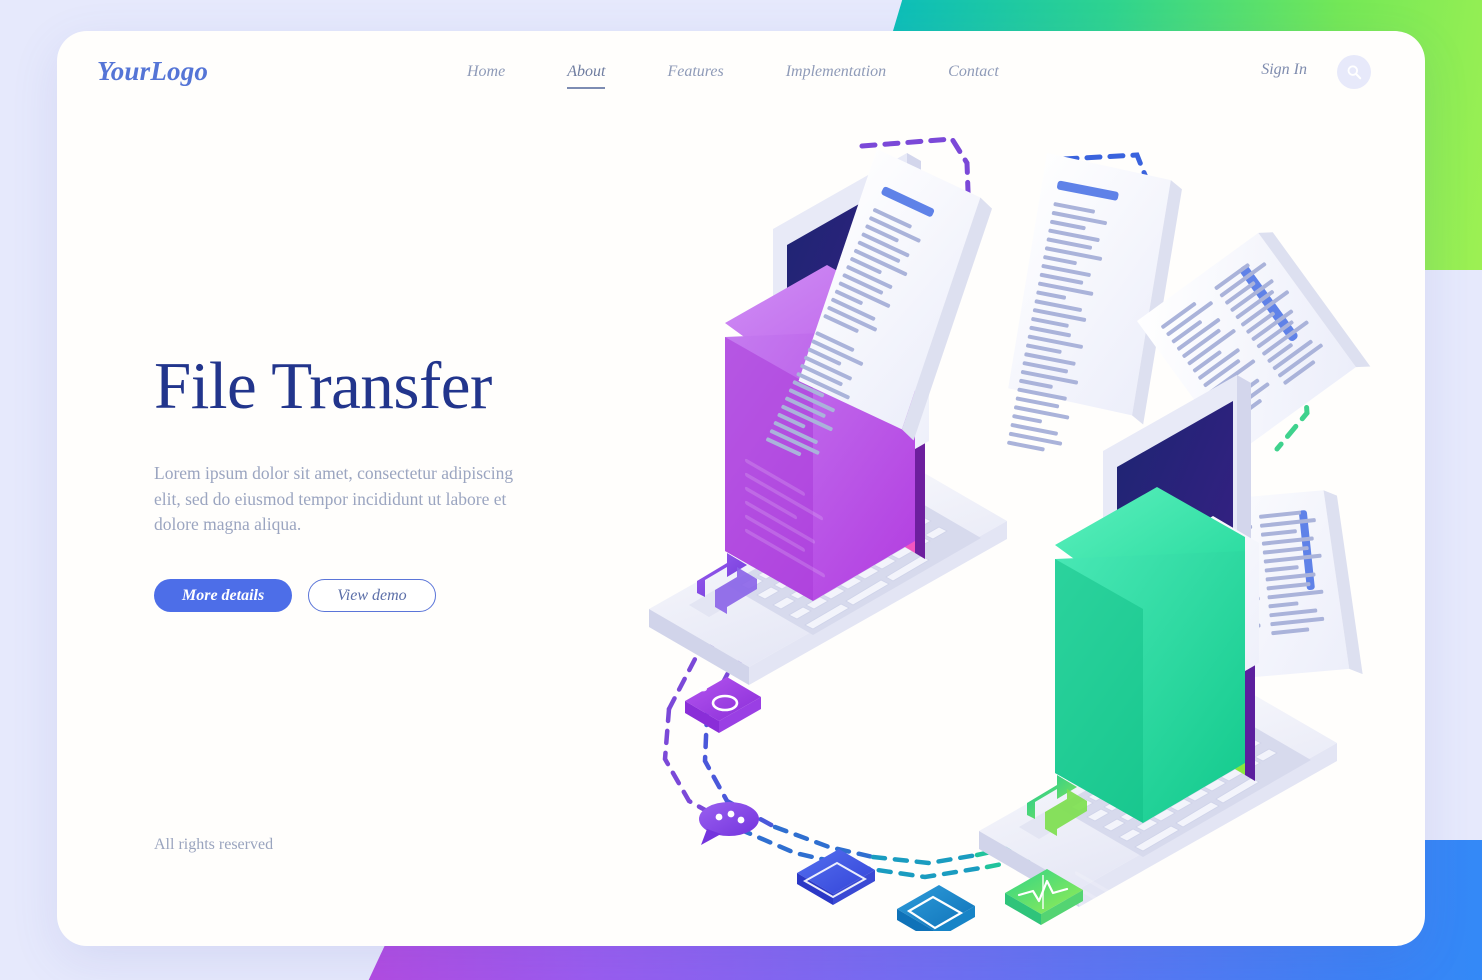 The image size is (1482, 980). Describe the element at coordinates (372, 596) in the screenshot. I see `view-demo-button: View demo` at that location.